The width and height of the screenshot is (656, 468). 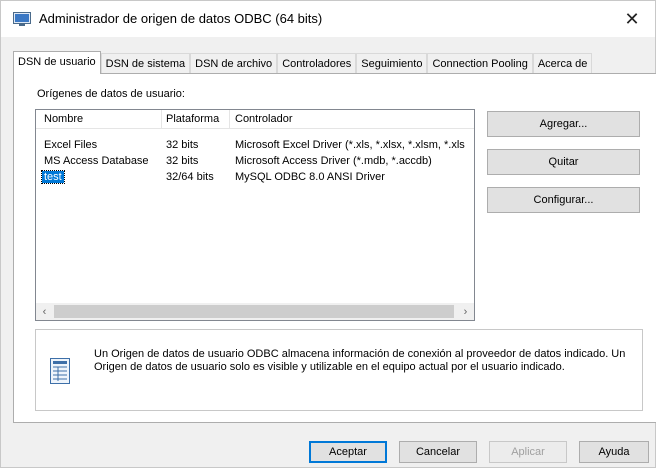 I want to click on column-header-plataforma: Plataforma, so click(x=192, y=119).